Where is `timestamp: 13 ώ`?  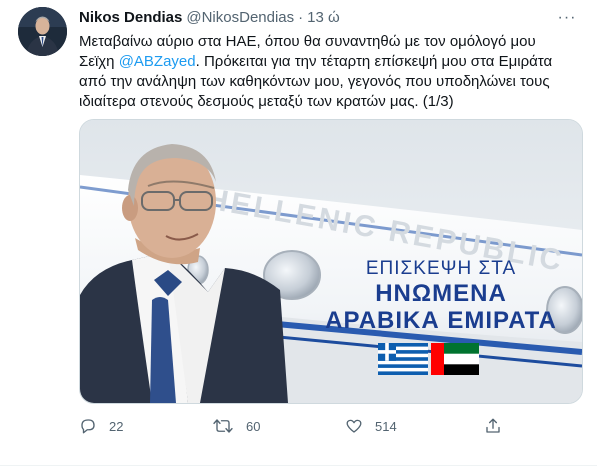
timestamp: 13 ώ is located at coordinates (323, 17).